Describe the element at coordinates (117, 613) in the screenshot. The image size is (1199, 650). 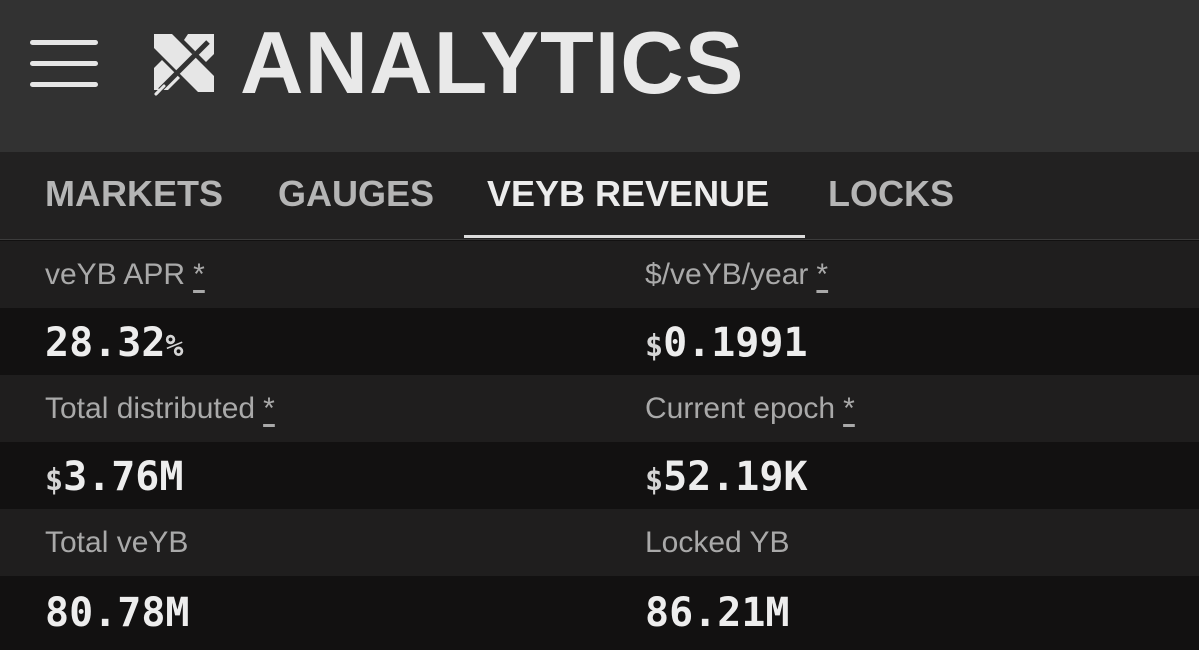
I see `total-veyb-value: 80.78M` at that location.